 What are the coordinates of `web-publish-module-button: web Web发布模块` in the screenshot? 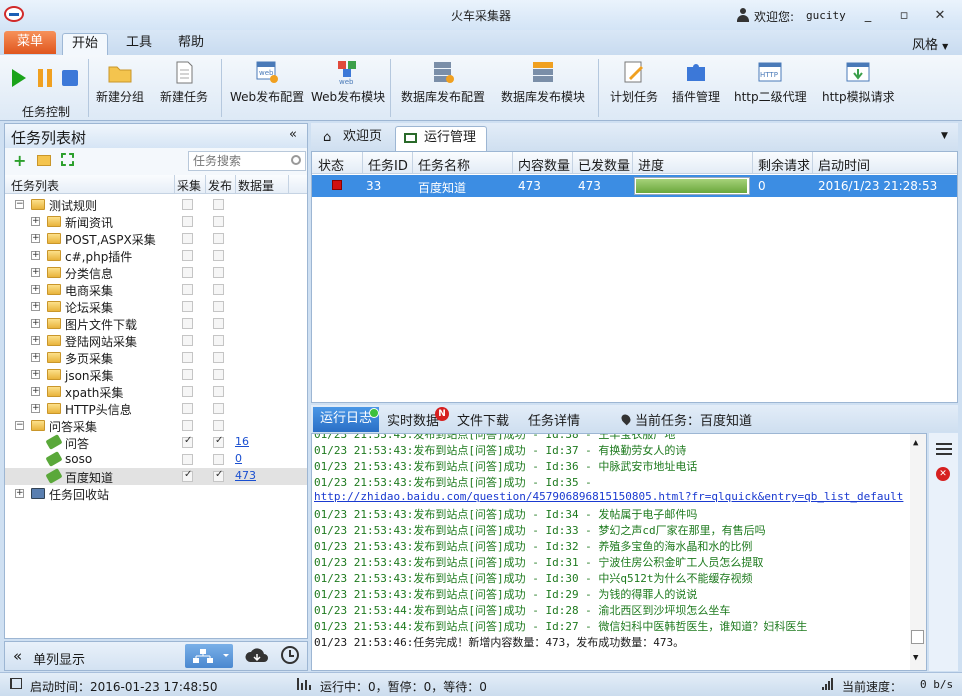 It's located at (348, 82).